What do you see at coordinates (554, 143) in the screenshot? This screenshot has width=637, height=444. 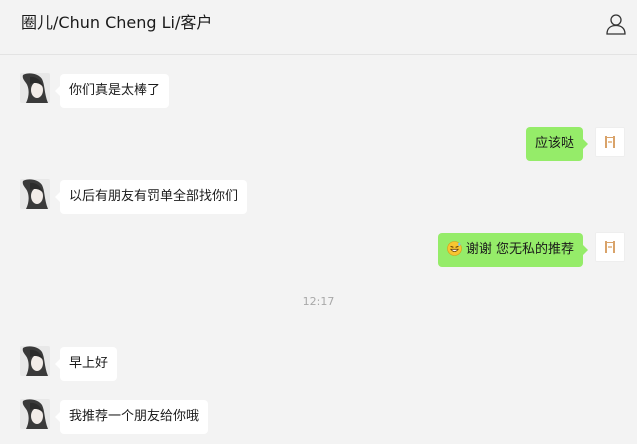 I see `message-text: 应该哒` at bounding box center [554, 143].